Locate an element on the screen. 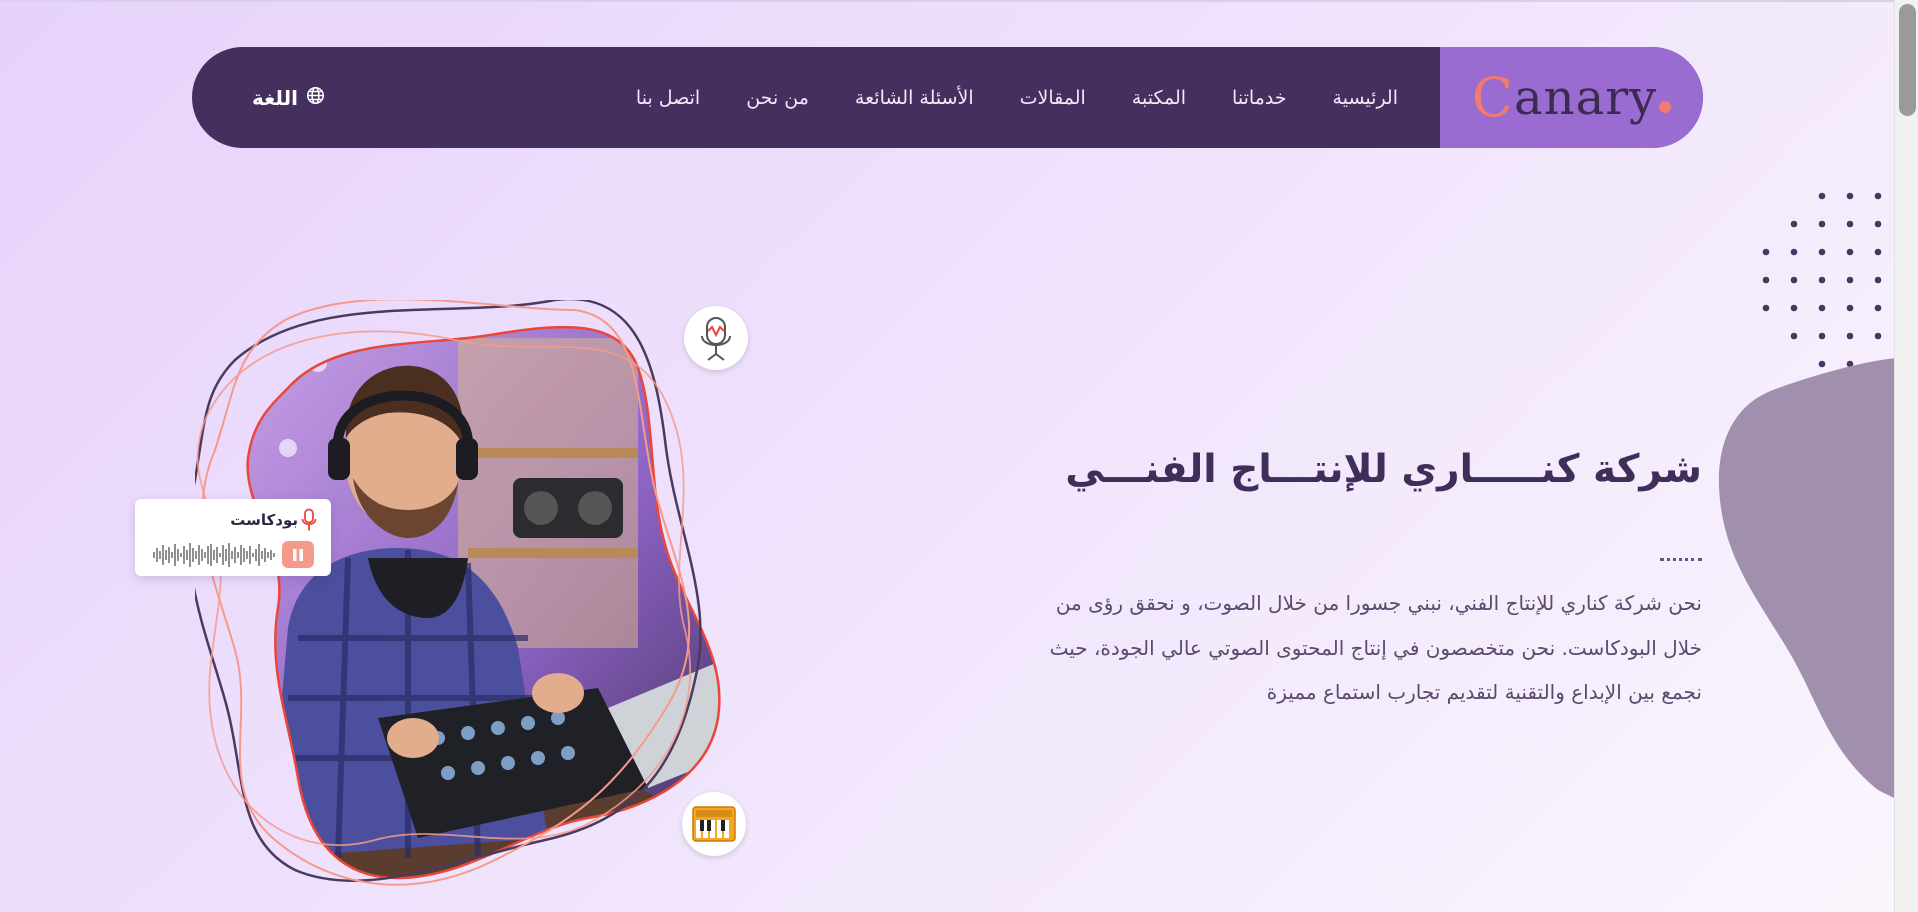  scrollbar-thumb is located at coordinates (1907, 60).